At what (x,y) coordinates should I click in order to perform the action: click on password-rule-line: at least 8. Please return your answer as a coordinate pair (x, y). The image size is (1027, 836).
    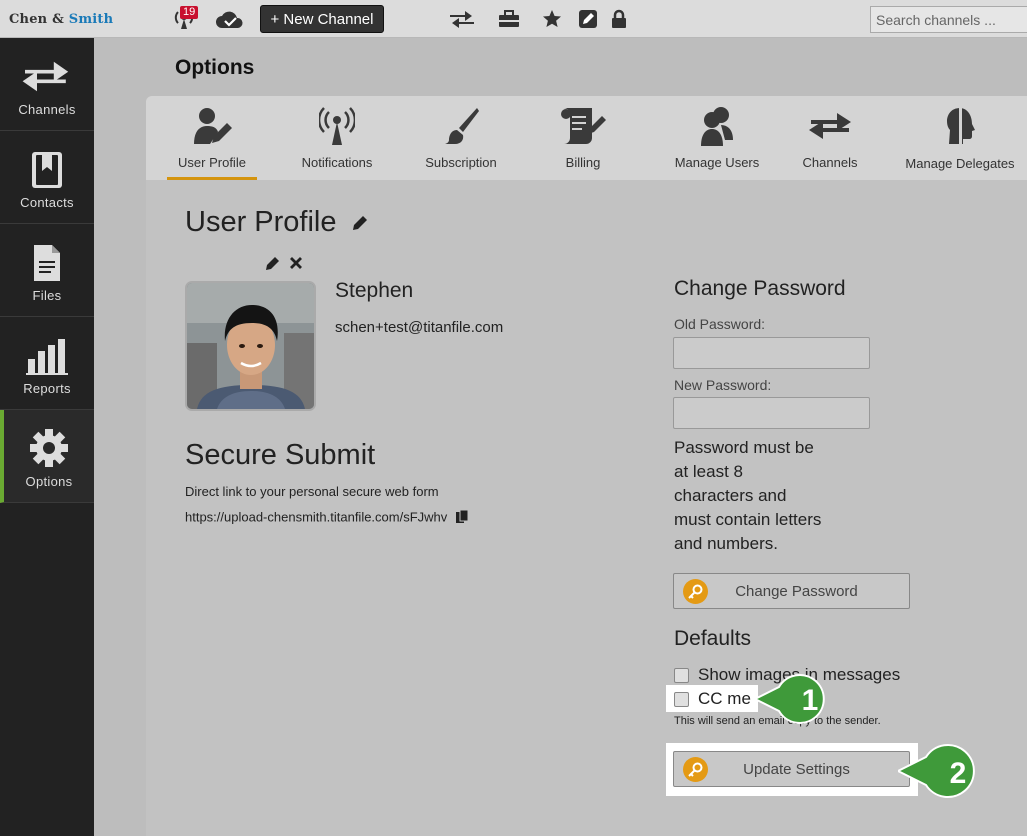
    Looking at the image, I should click on (708, 471).